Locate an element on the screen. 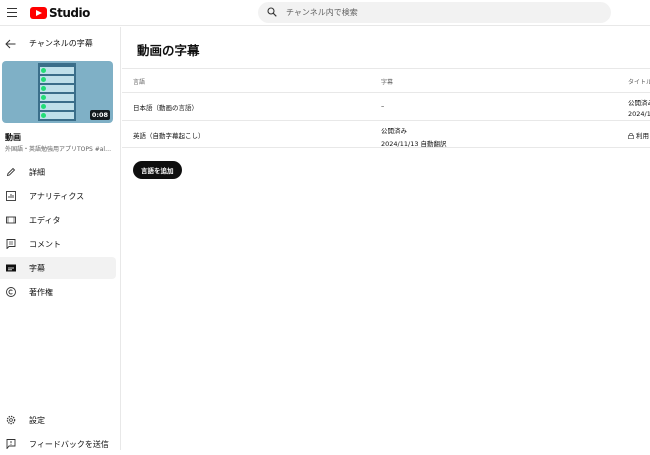 Image resolution: width=650 pixels, height=455 pixels. sidebar-item-label: フィードバックを送信 is located at coordinates (69, 444).